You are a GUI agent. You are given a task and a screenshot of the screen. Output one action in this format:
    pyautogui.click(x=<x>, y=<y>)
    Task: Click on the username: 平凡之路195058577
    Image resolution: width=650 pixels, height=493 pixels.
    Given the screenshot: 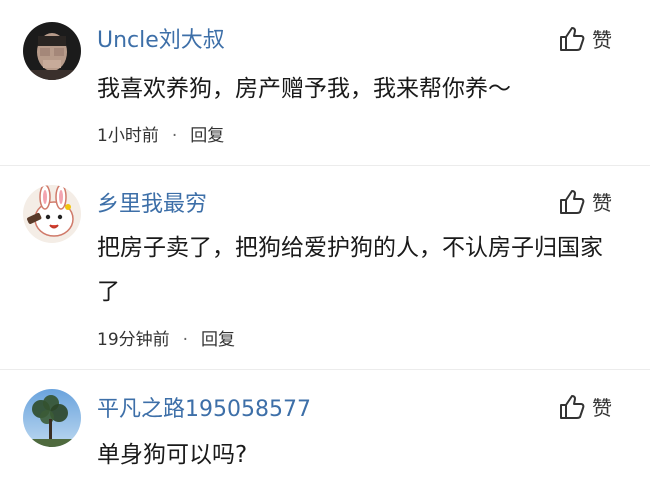 What is the action you would take?
    pyautogui.click(x=204, y=407)
    